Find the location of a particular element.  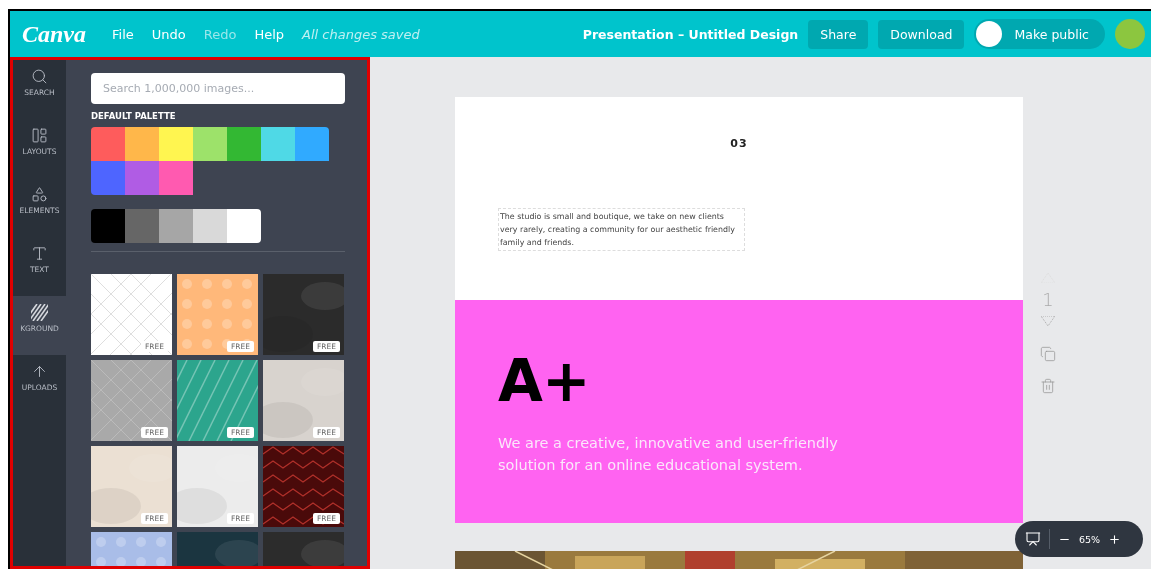

copy-icon is located at coordinates (1048, 354).